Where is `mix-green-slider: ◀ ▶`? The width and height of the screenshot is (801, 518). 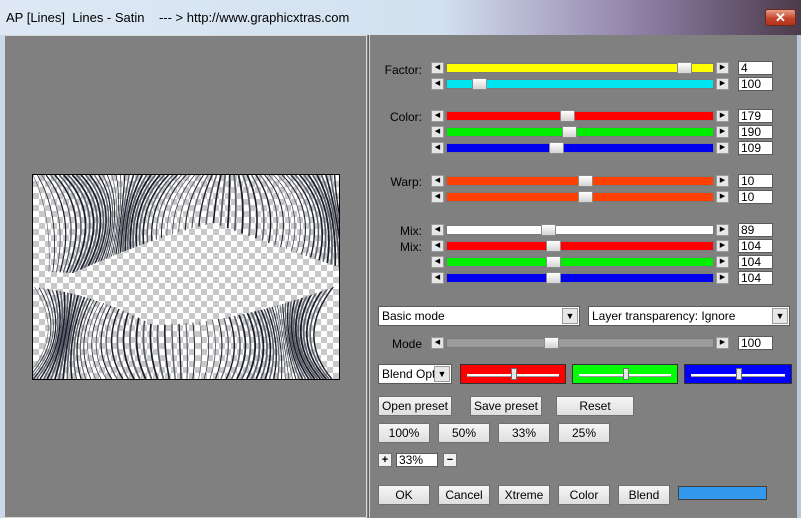 mix-green-slider: ◀ ▶ is located at coordinates (580, 262).